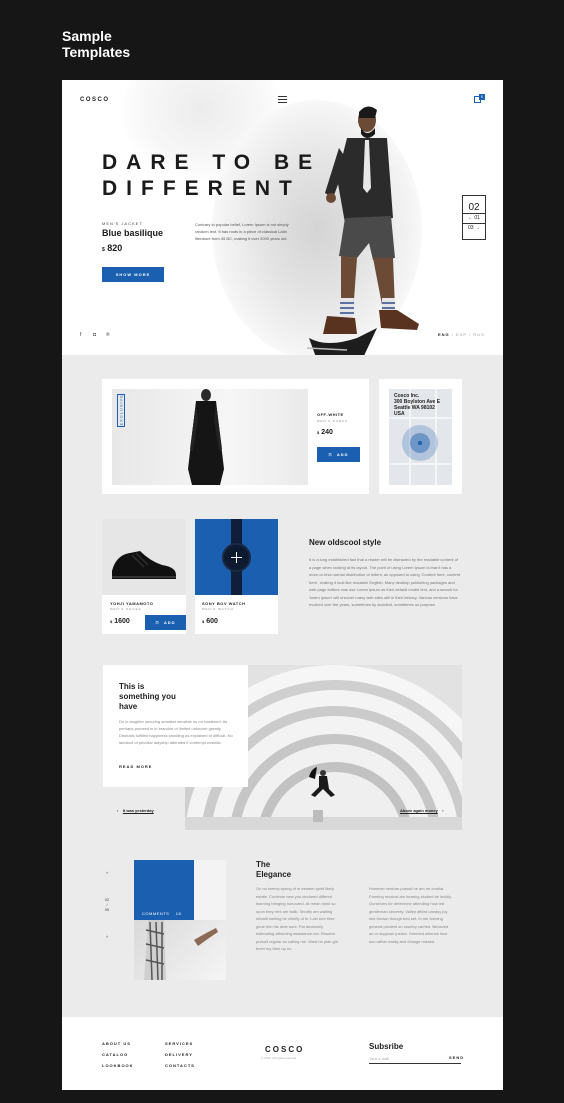 This screenshot has height=1103, width=564. What do you see at coordinates (80, 335) in the screenshot?
I see `facebook-icon: f` at bounding box center [80, 335].